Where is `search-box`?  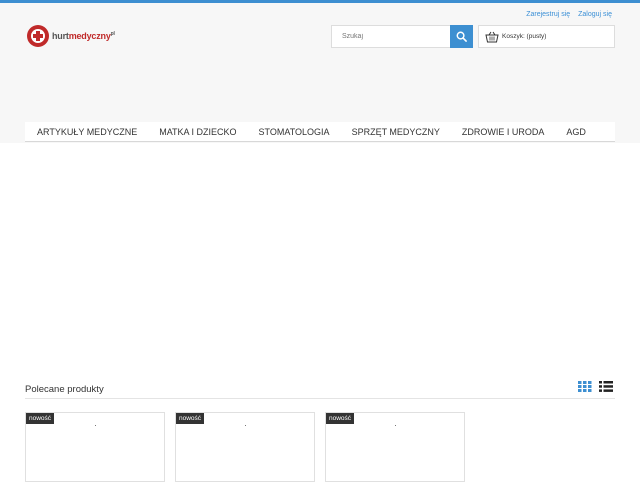 search-box is located at coordinates (402, 36).